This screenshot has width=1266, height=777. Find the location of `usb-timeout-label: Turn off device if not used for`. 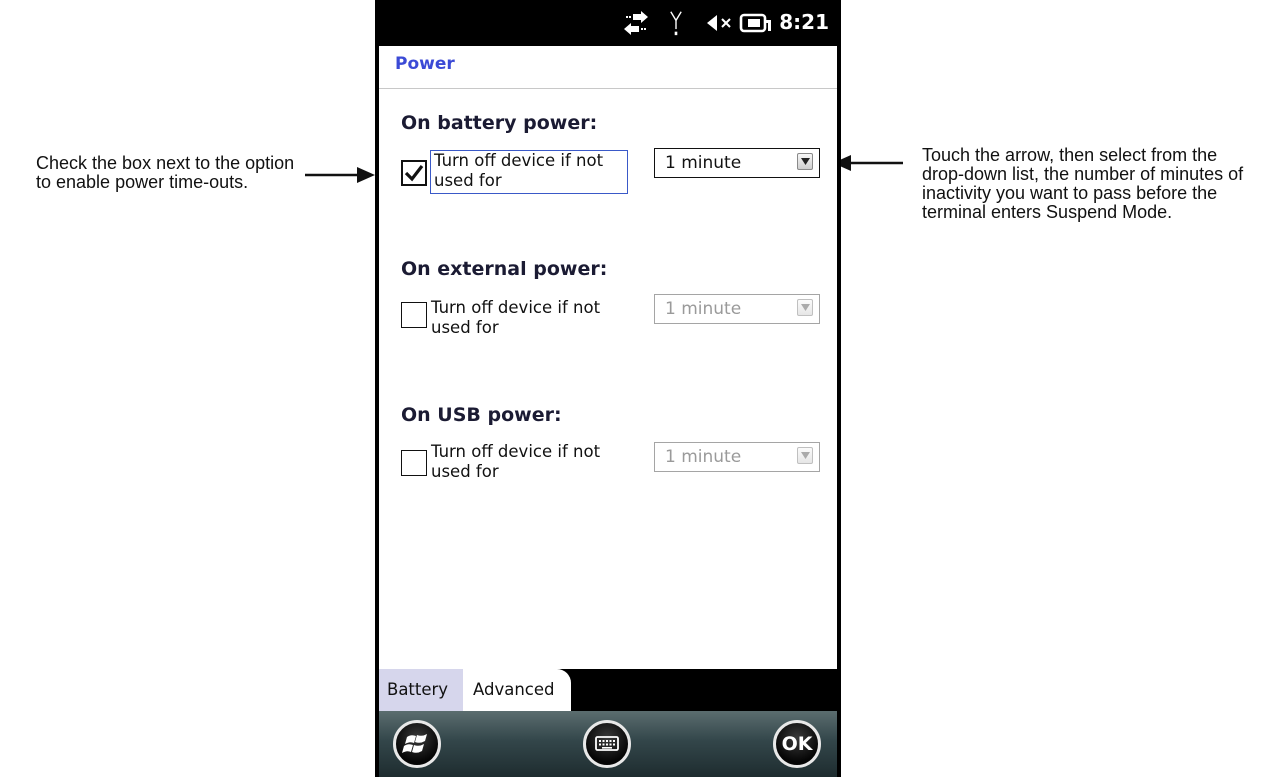

usb-timeout-label: Turn off device if not used for is located at coordinates (530, 462).